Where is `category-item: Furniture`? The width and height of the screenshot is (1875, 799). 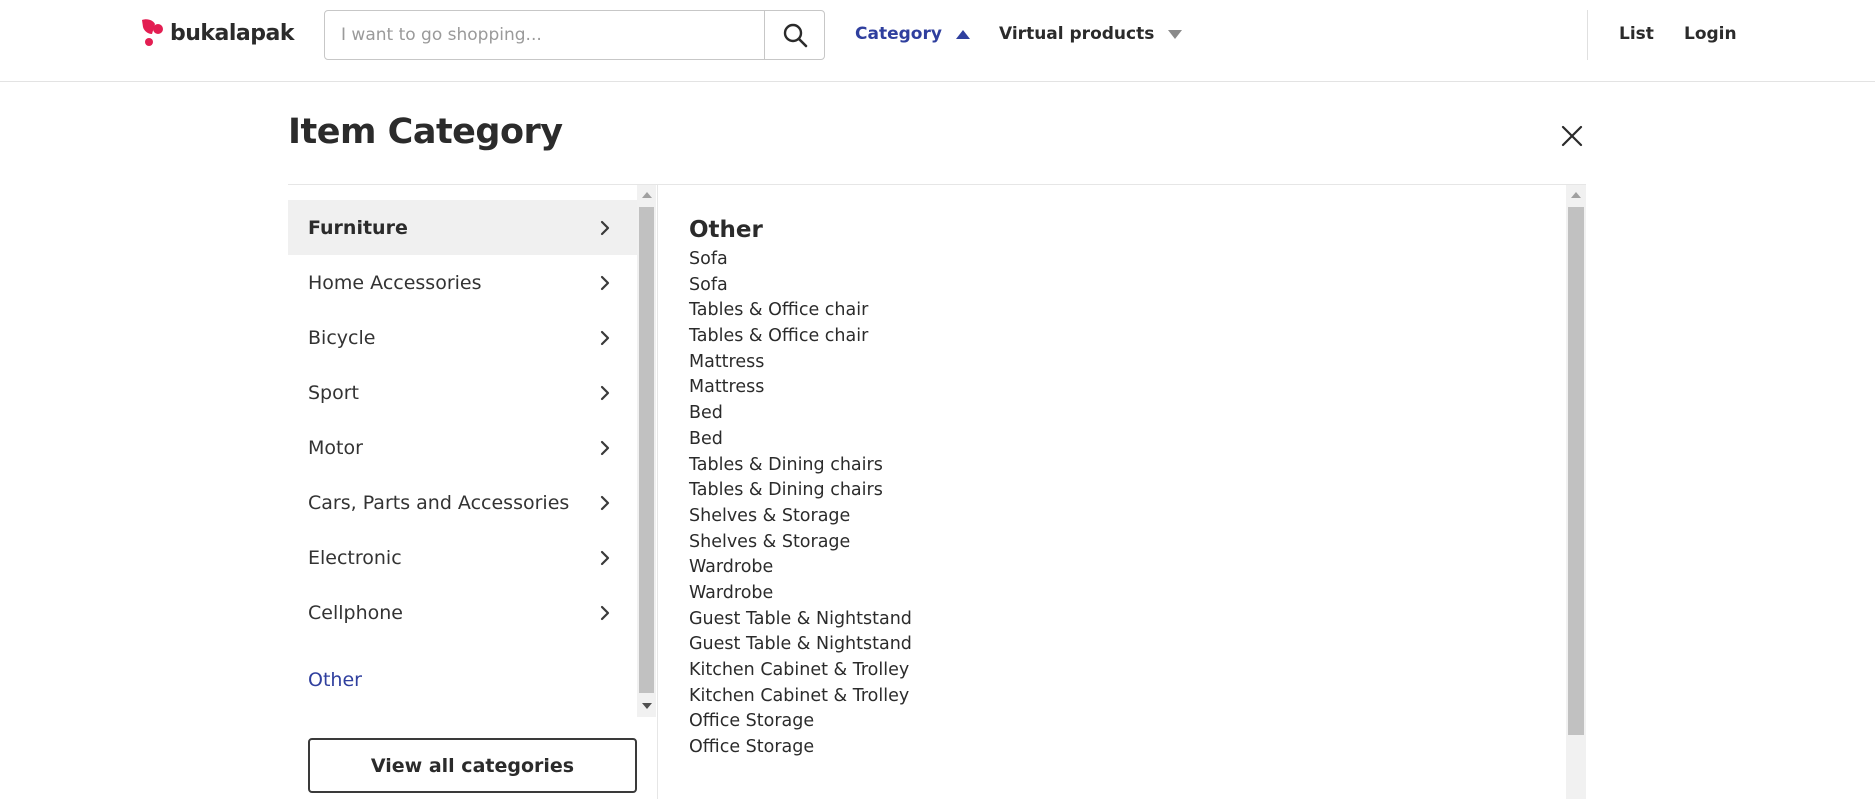
category-item: Furniture is located at coordinates (462, 227).